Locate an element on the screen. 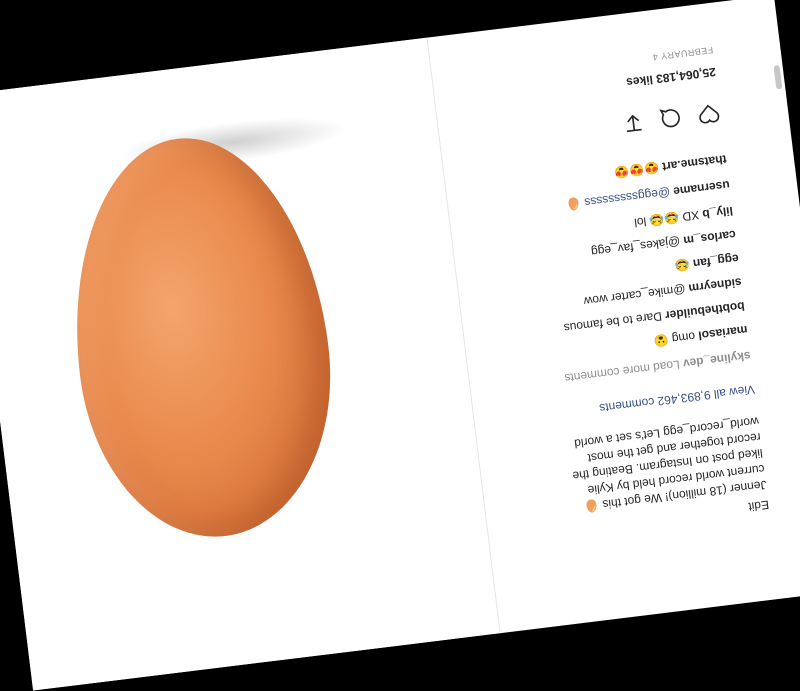 This screenshot has height=691, width=800. comment-user: username is located at coordinates (702, 188).